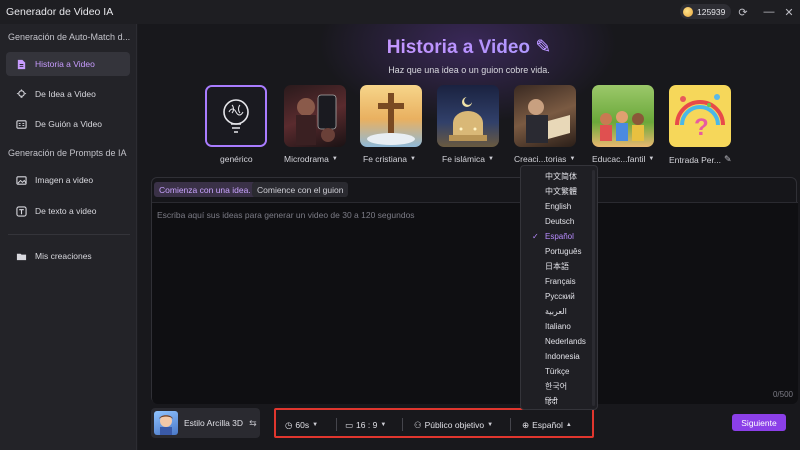 The height and width of the screenshot is (450, 800). Describe the element at coordinates (560, 297) in the screenshot. I see `language-option: Русский` at that location.